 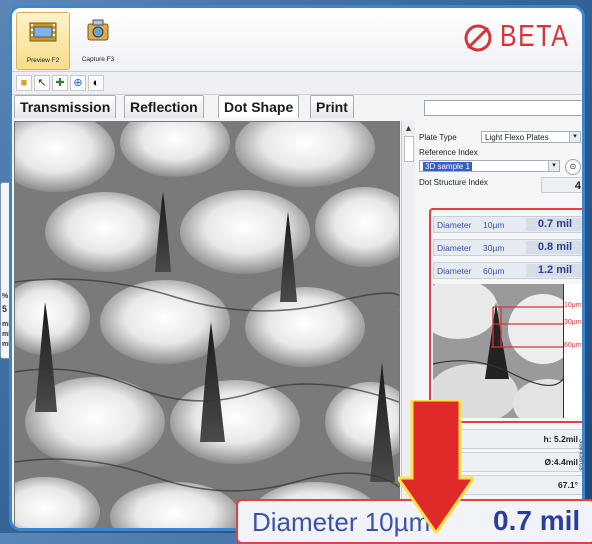 I want to click on diameter-row-30: Diameter 30µm 0.8 mil, so click(x=507, y=247).